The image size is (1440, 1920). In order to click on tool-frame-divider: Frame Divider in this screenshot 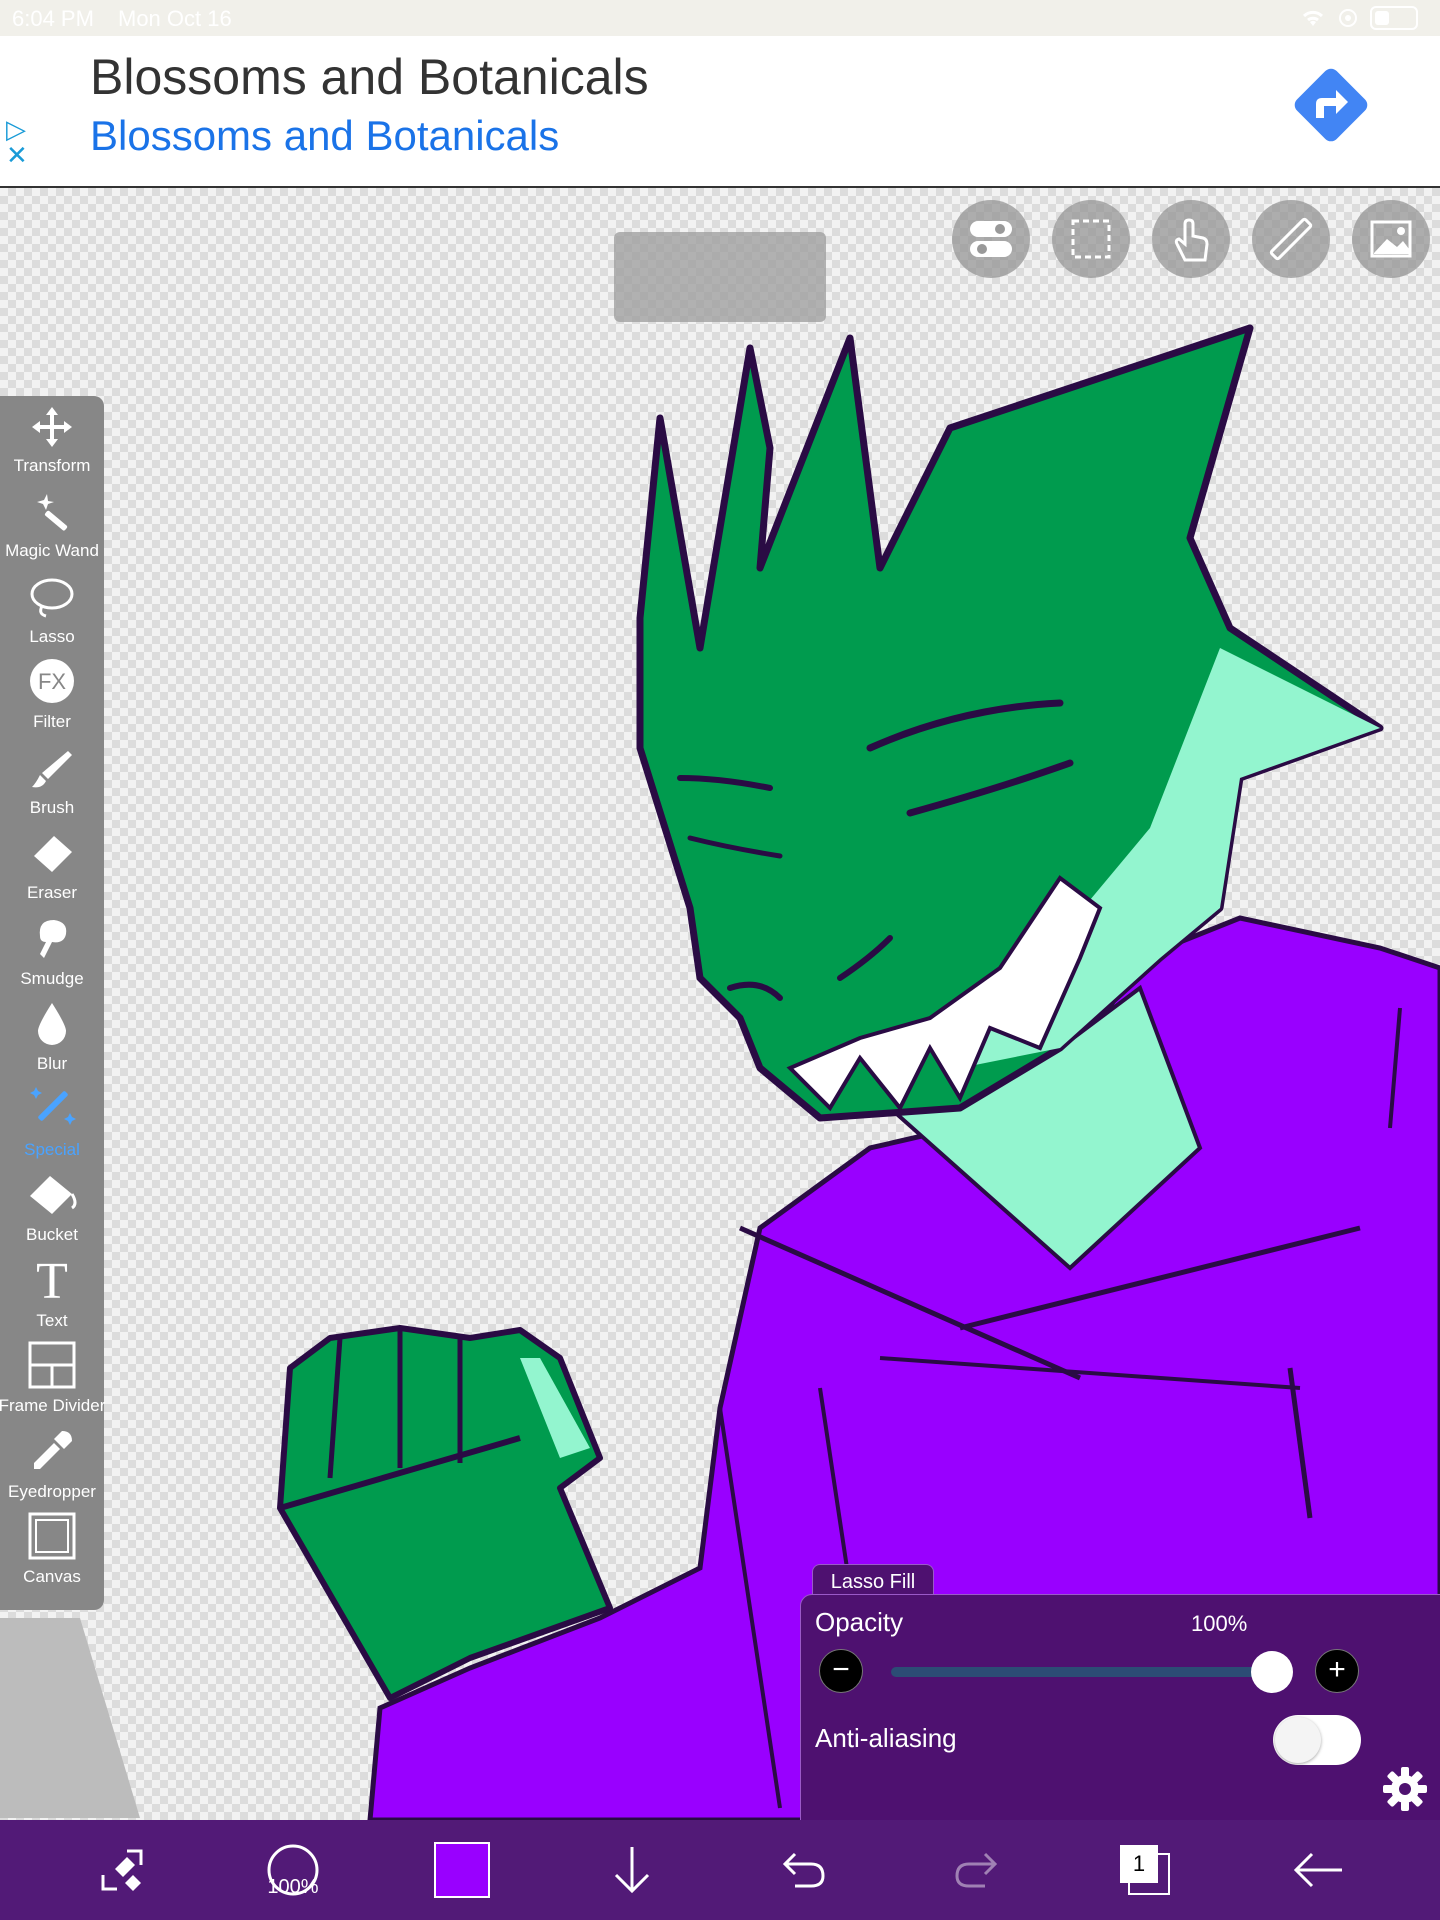, I will do `click(53, 1380)`.